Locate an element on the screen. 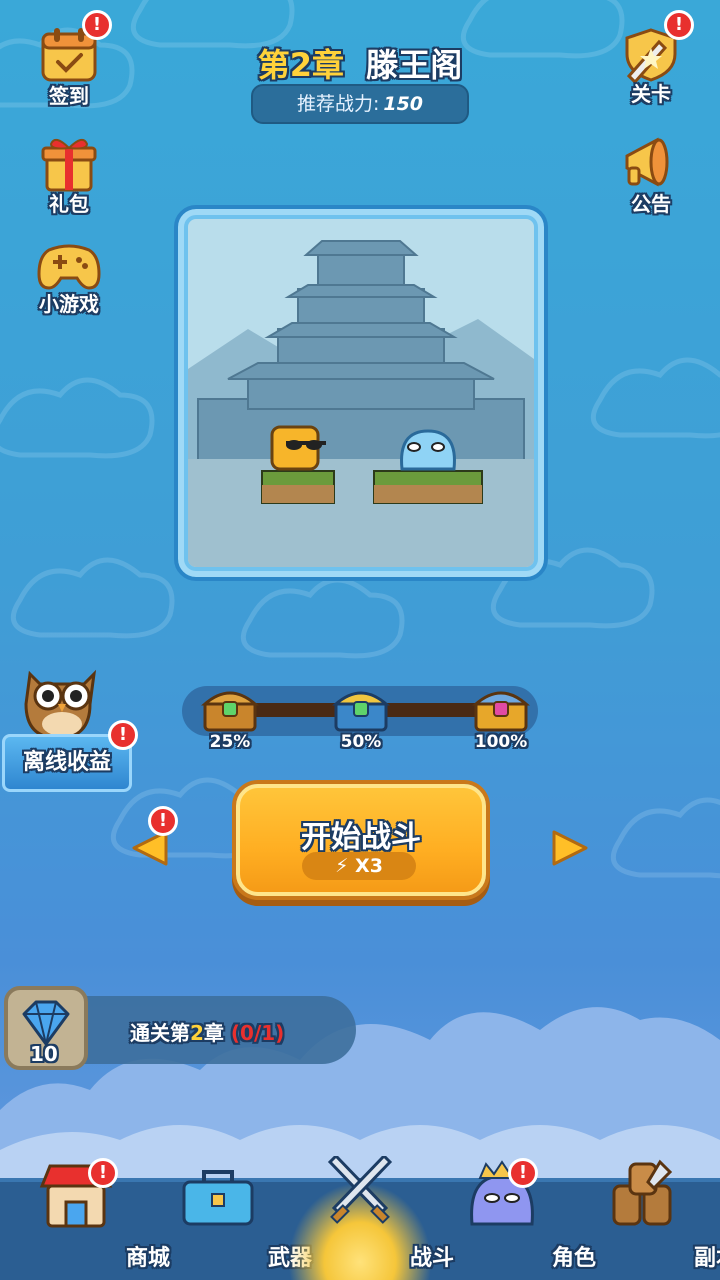  nav-shop-alert-badge: ! is located at coordinates (103, 1173).